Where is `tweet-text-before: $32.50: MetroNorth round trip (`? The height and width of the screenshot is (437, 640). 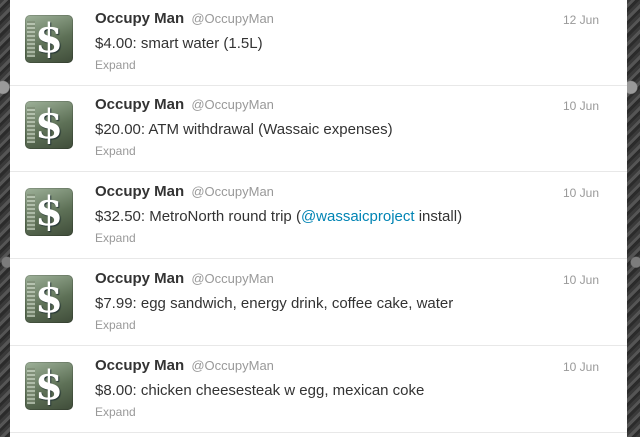 tweet-text-before: $32.50: MetroNorth round trip ( is located at coordinates (198, 216).